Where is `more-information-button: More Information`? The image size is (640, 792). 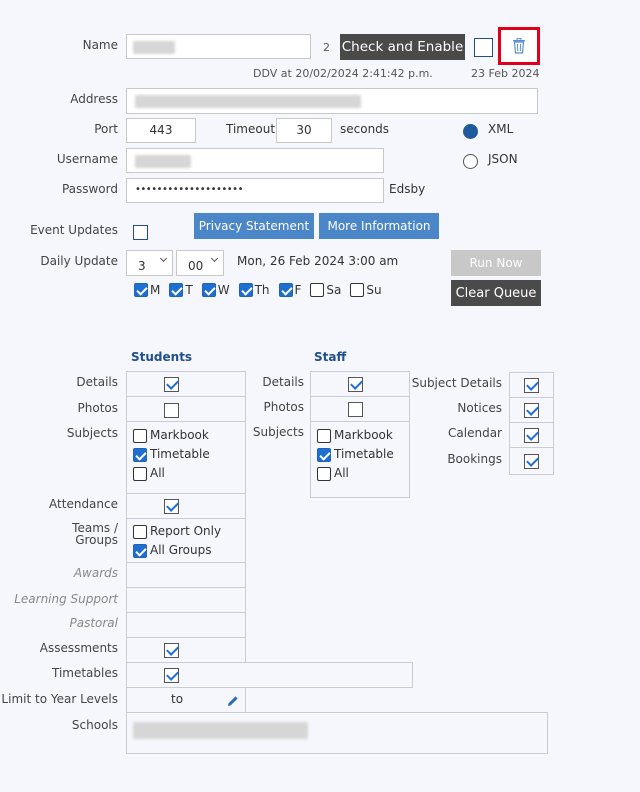 more-information-button: More Information is located at coordinates (379, 226).